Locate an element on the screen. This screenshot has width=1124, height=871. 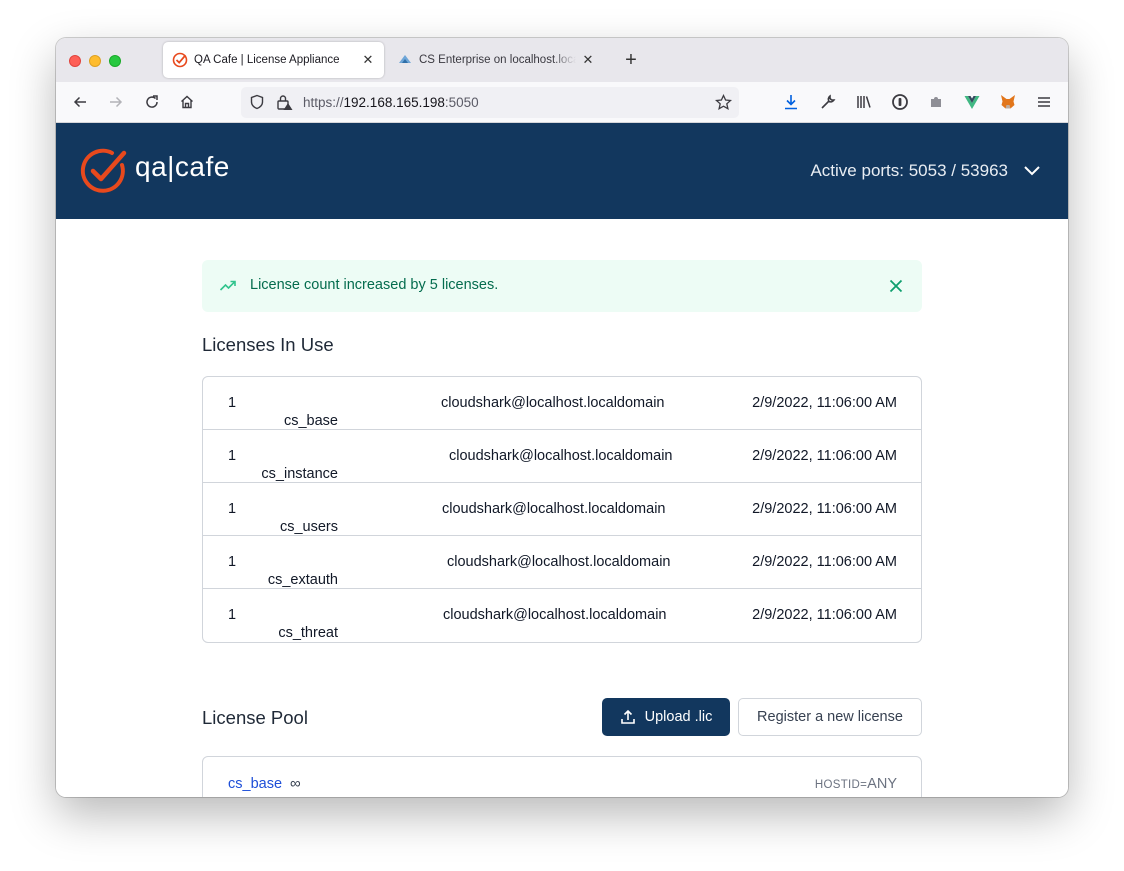
wrench-icon is located at coordinates (828, 102).